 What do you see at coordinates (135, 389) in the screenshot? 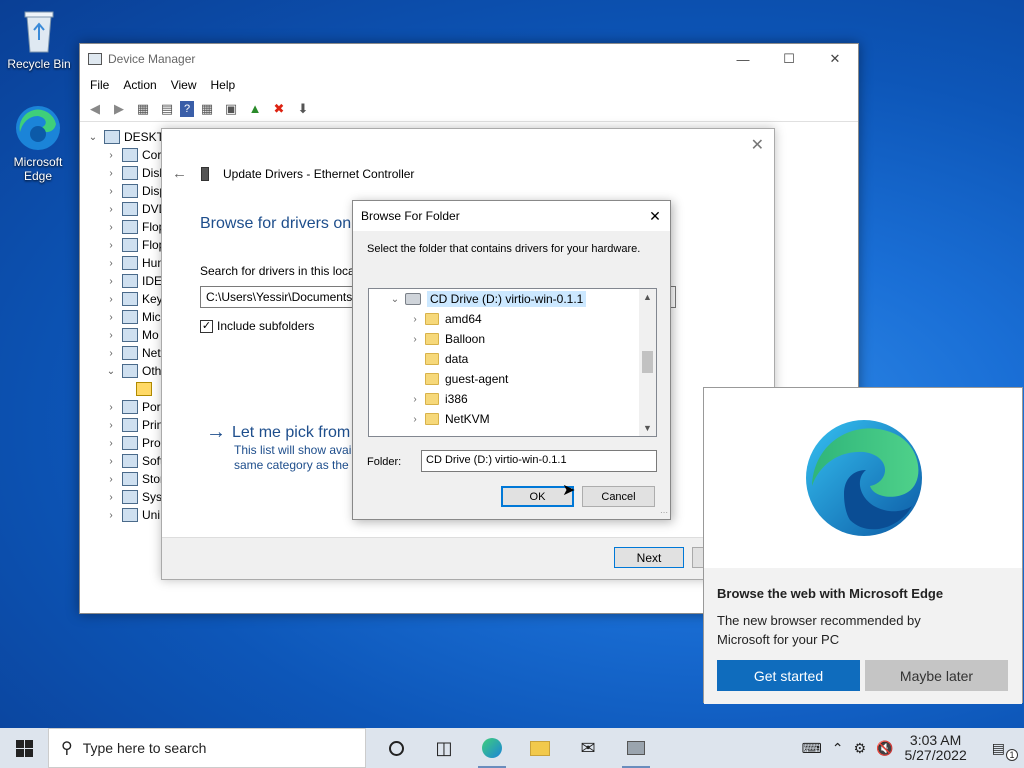
I see `device-category-item` at bounding box center [135, 389].